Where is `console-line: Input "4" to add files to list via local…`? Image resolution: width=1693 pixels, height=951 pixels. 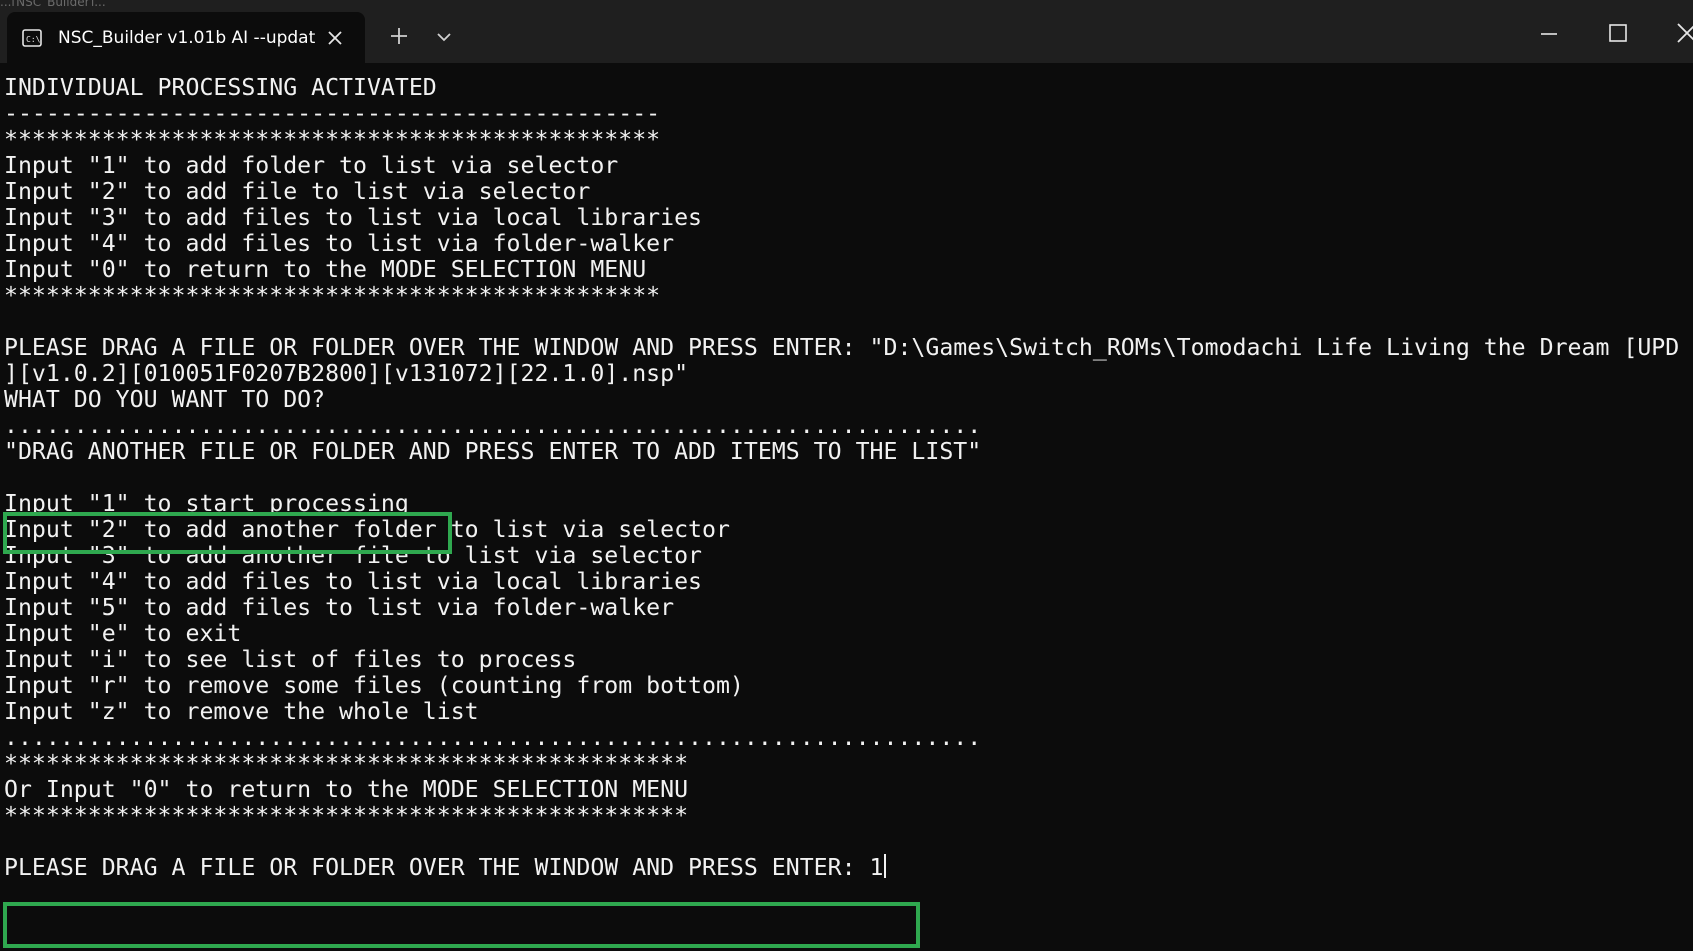 console-line: Input "4" to add files to list via local… is located at coordinates (353, 581).